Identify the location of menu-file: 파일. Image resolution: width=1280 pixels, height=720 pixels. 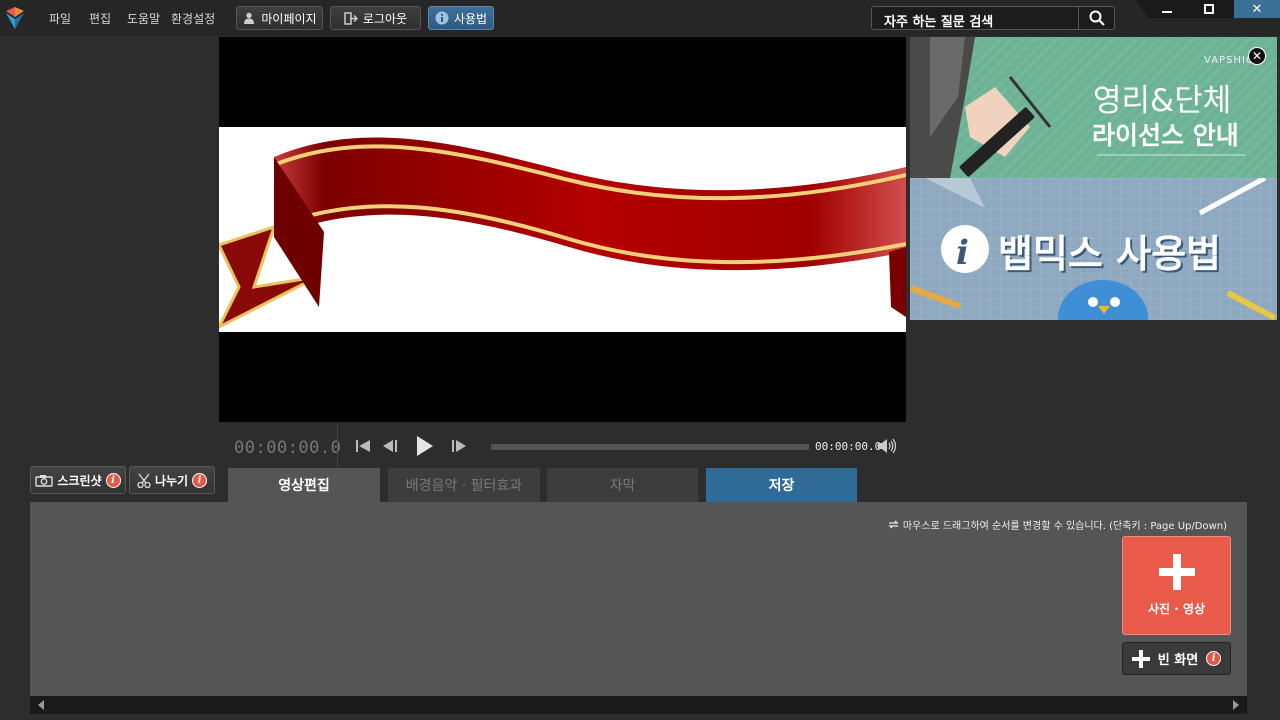
(60, 18).